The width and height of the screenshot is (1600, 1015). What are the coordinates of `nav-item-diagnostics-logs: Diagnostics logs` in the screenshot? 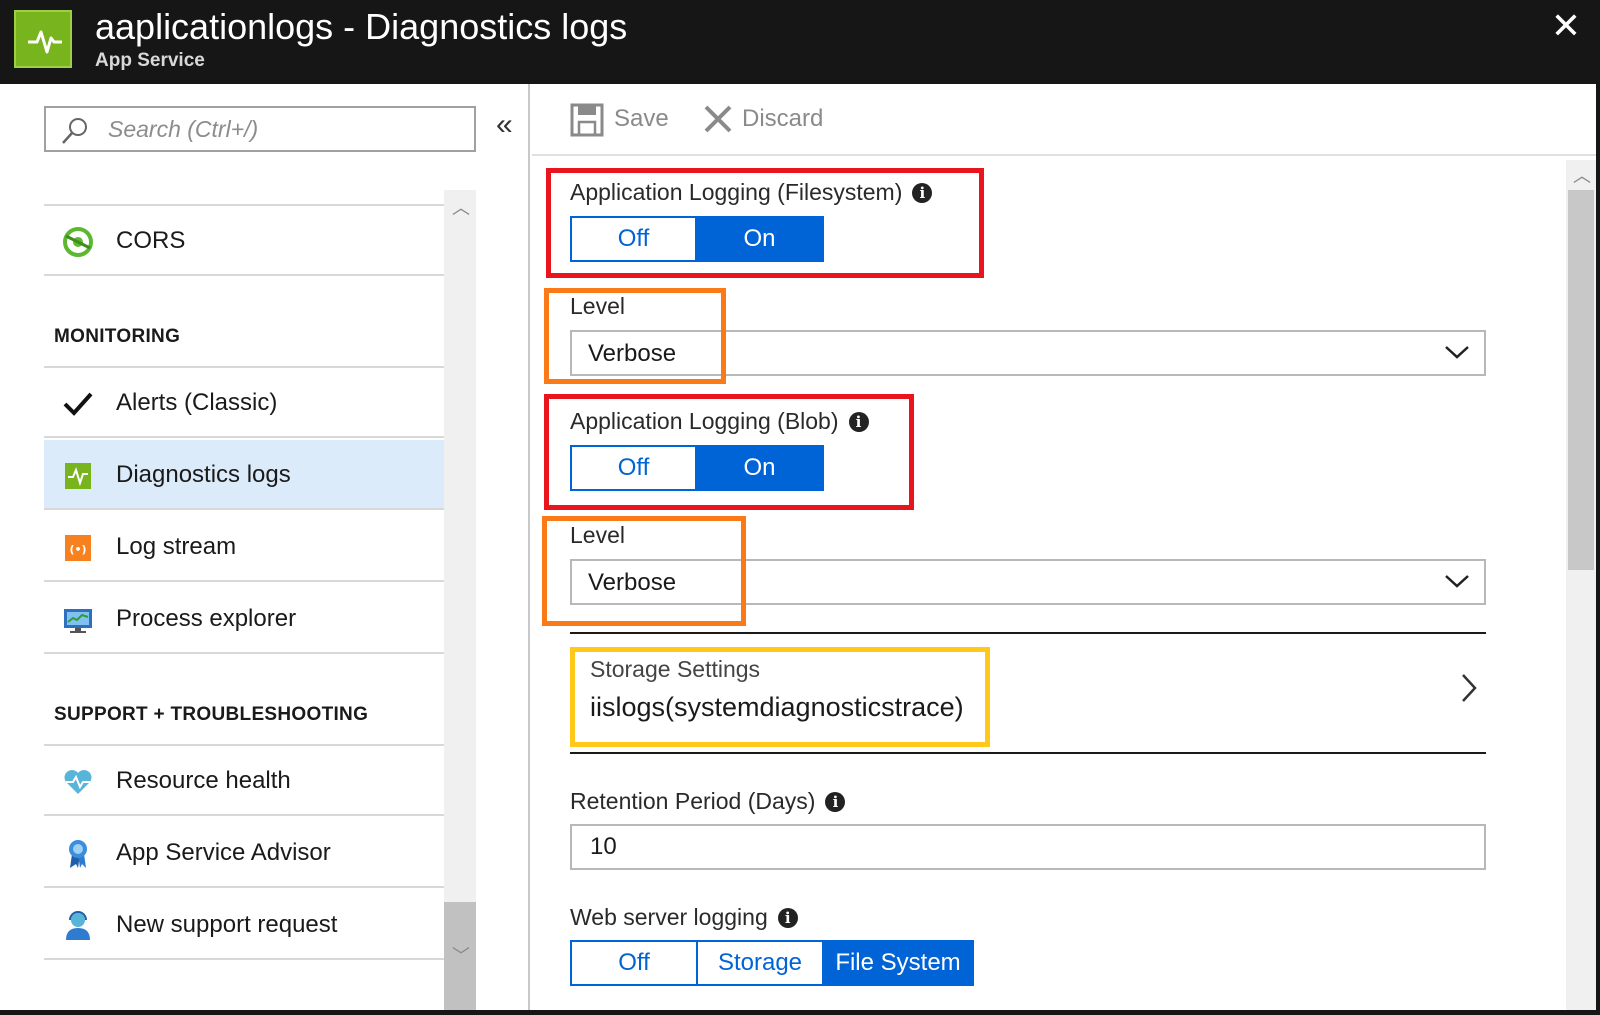 It's located at (244, 475).